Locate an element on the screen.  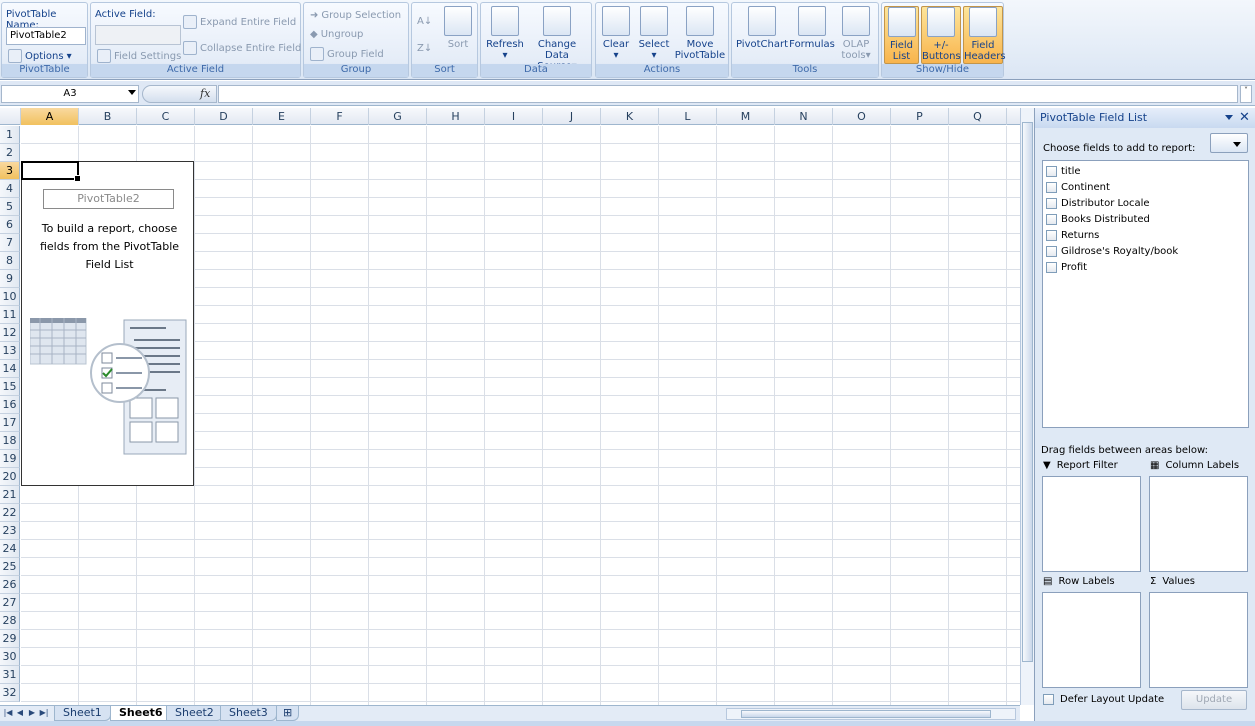
row-header-18: 18 is located at coordinates (10, 441).